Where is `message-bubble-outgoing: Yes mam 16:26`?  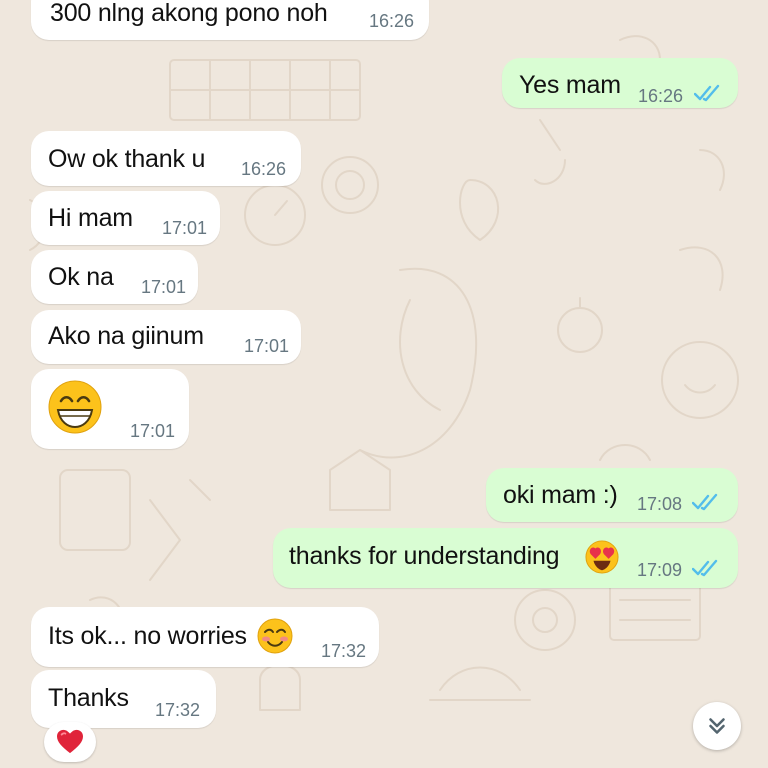
message-bubble-outgoing: Yes mam 16:26 is located at coordinates (620, 83).